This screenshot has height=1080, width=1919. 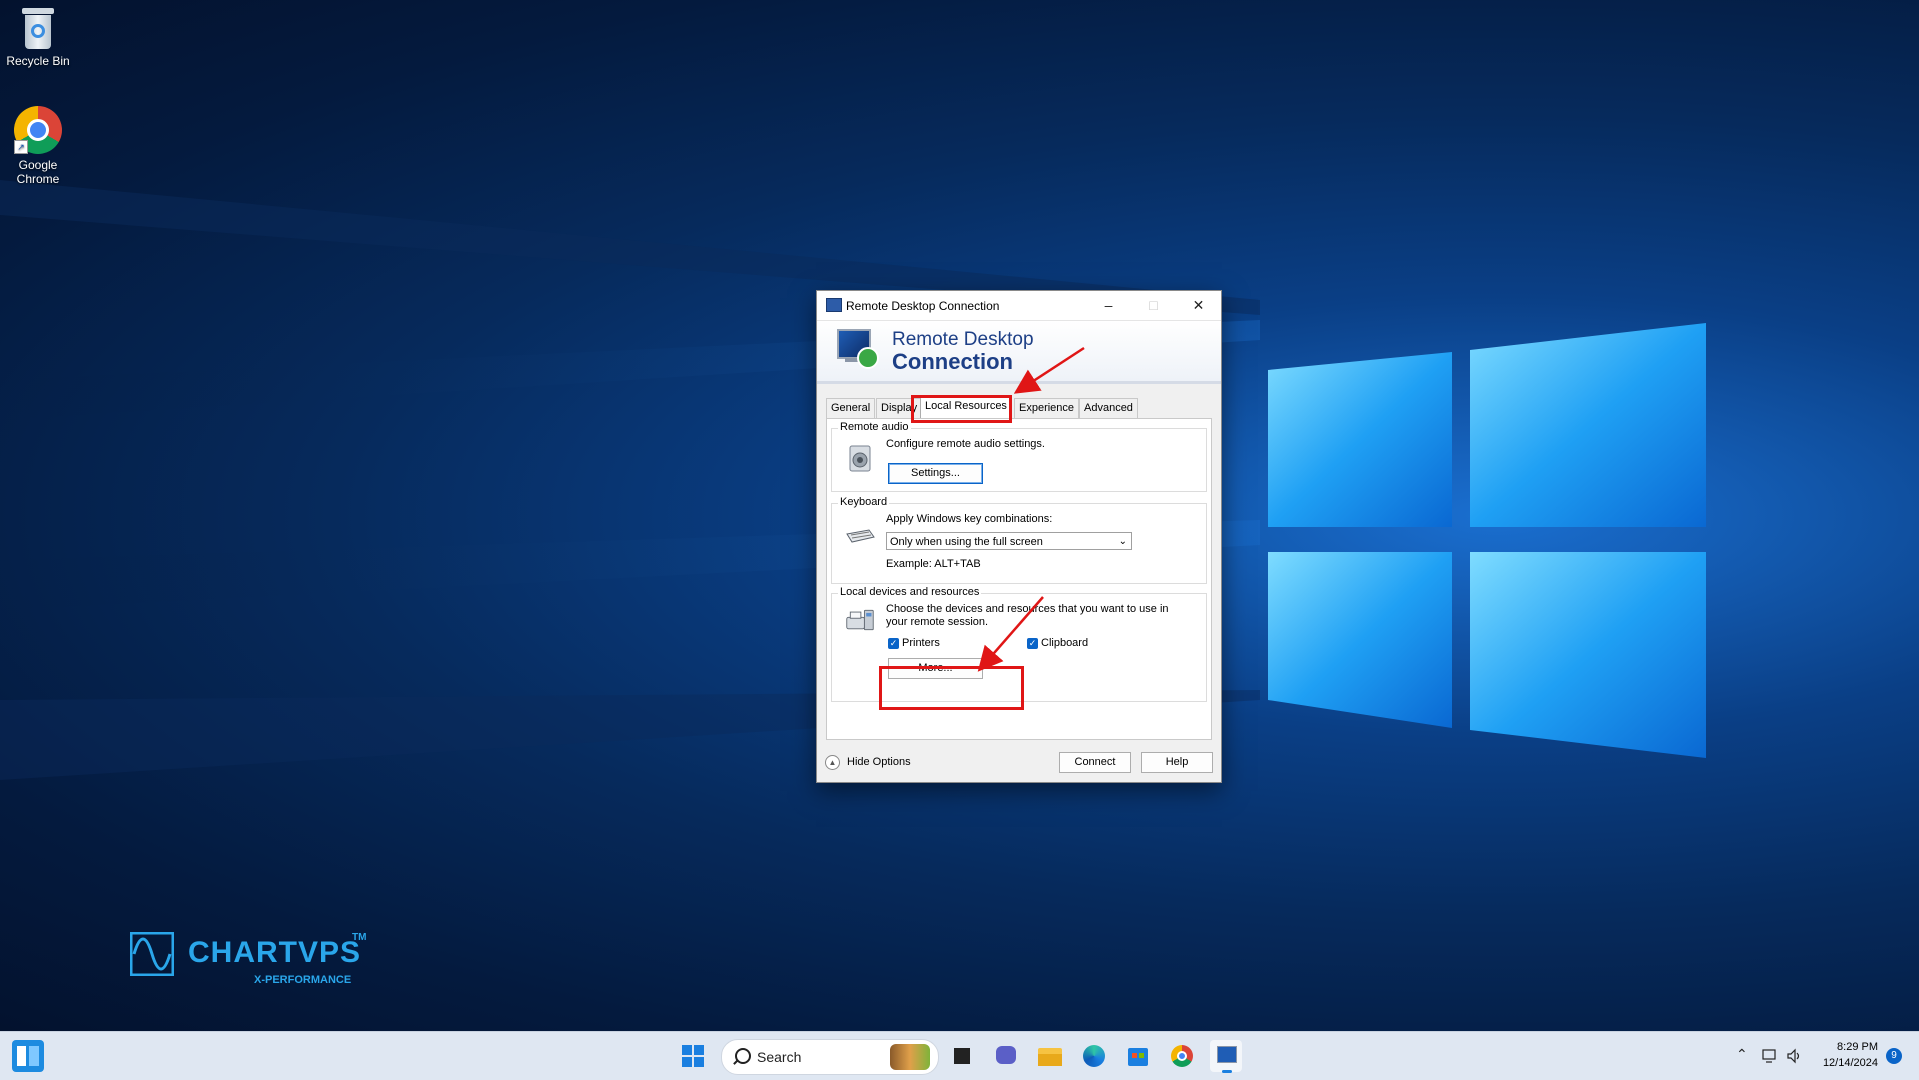 I want to click on keyboard-icon, so click(x=860, y=536).